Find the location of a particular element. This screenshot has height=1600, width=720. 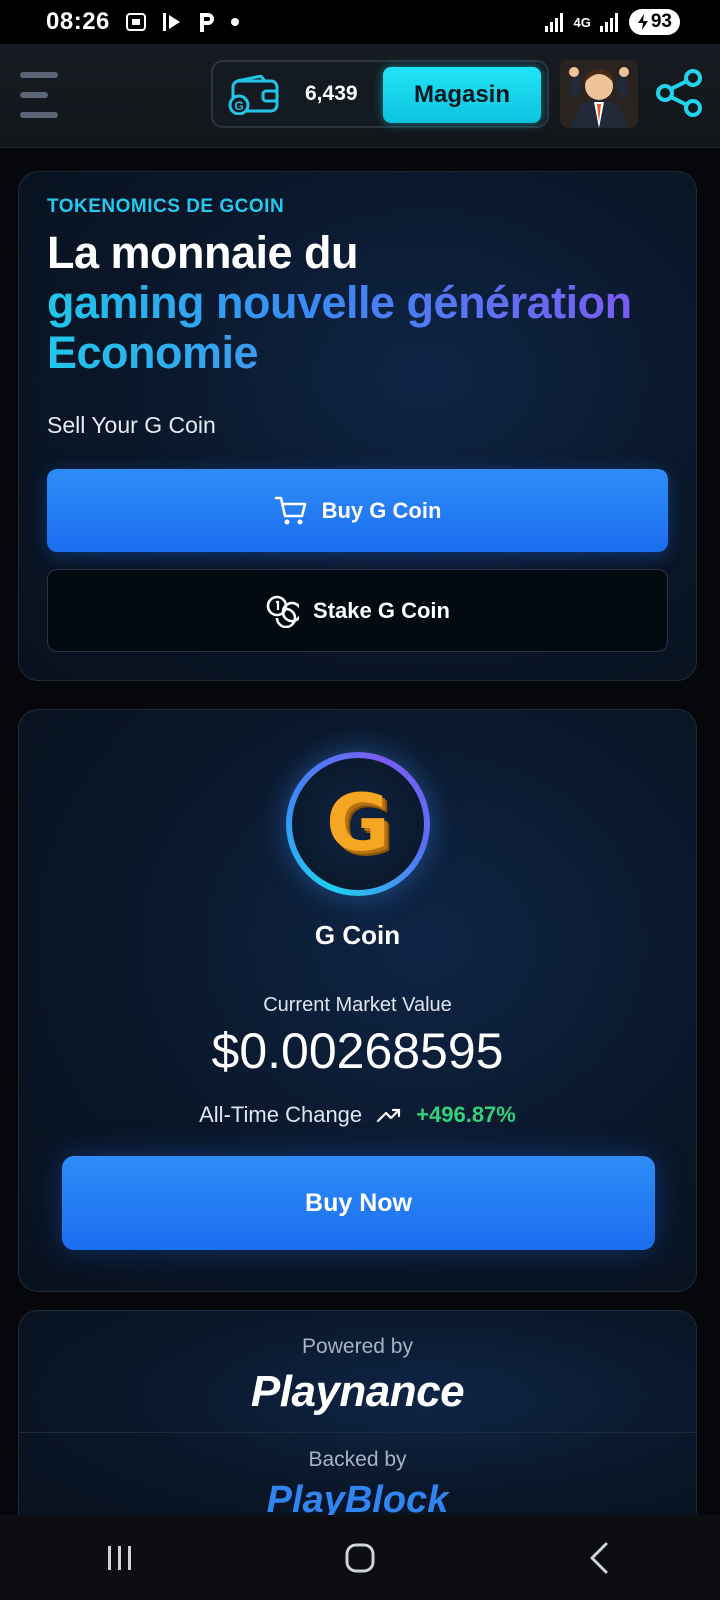

buy-g-coin-label: Buy G Coin is located at coordinates (381, 510).